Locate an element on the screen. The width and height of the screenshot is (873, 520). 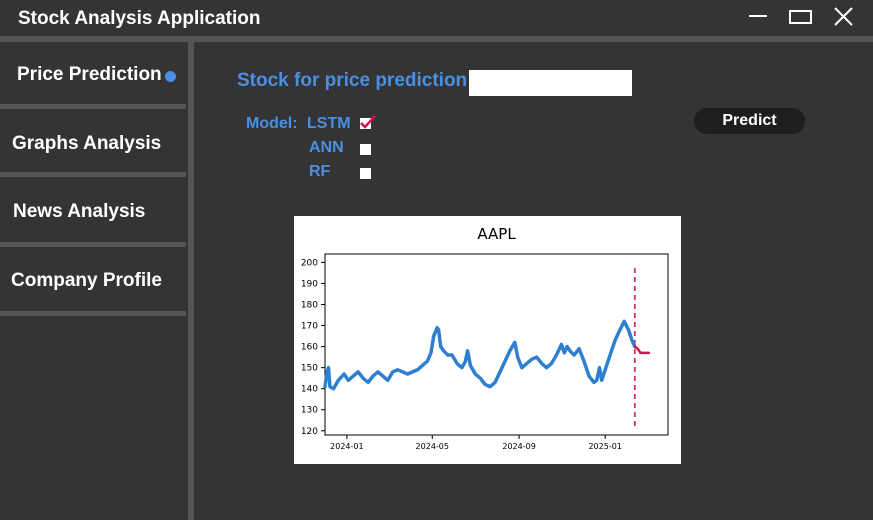
plot-frame is located at coordinates (496, 344).